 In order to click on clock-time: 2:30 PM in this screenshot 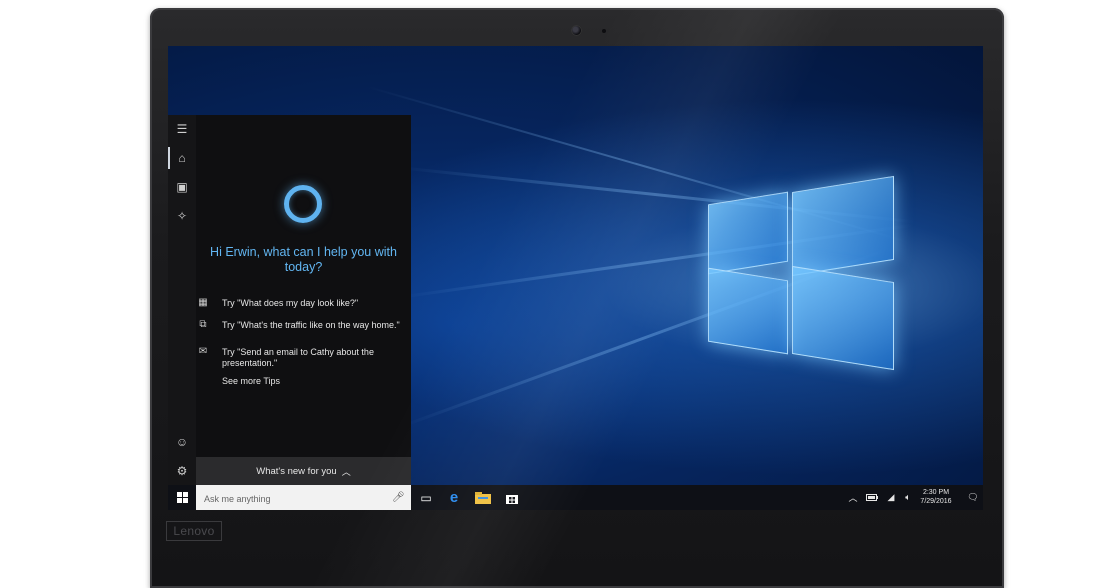, I will do `click(936, 492)`.